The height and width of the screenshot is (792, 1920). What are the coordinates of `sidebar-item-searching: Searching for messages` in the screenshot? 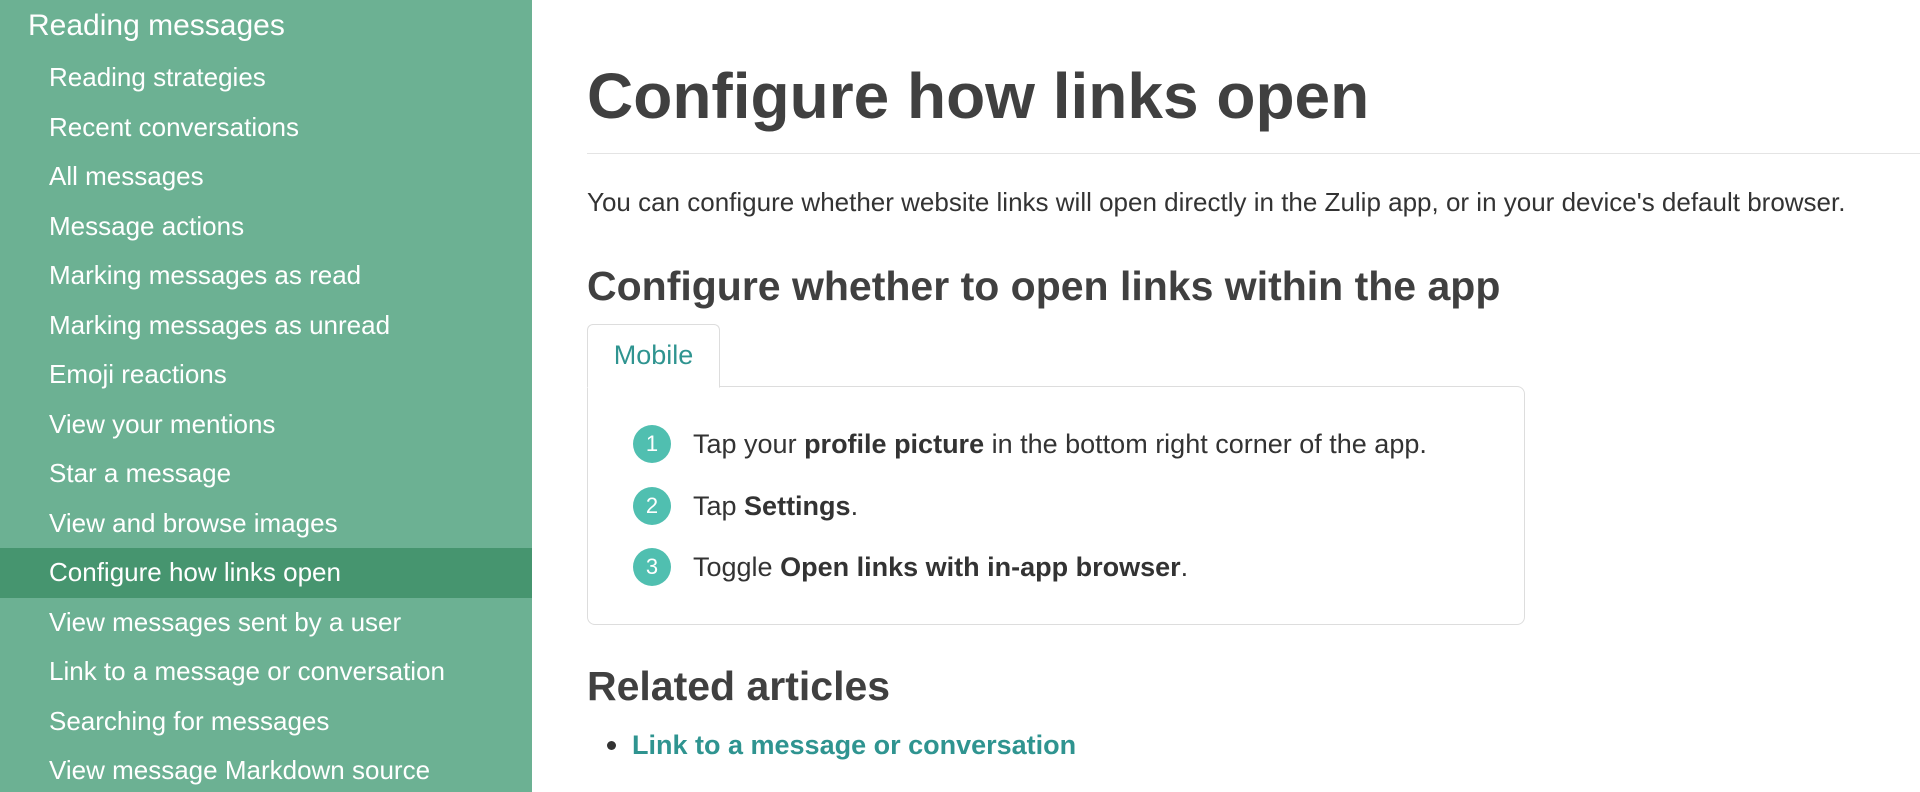 It's located at (266, 722).